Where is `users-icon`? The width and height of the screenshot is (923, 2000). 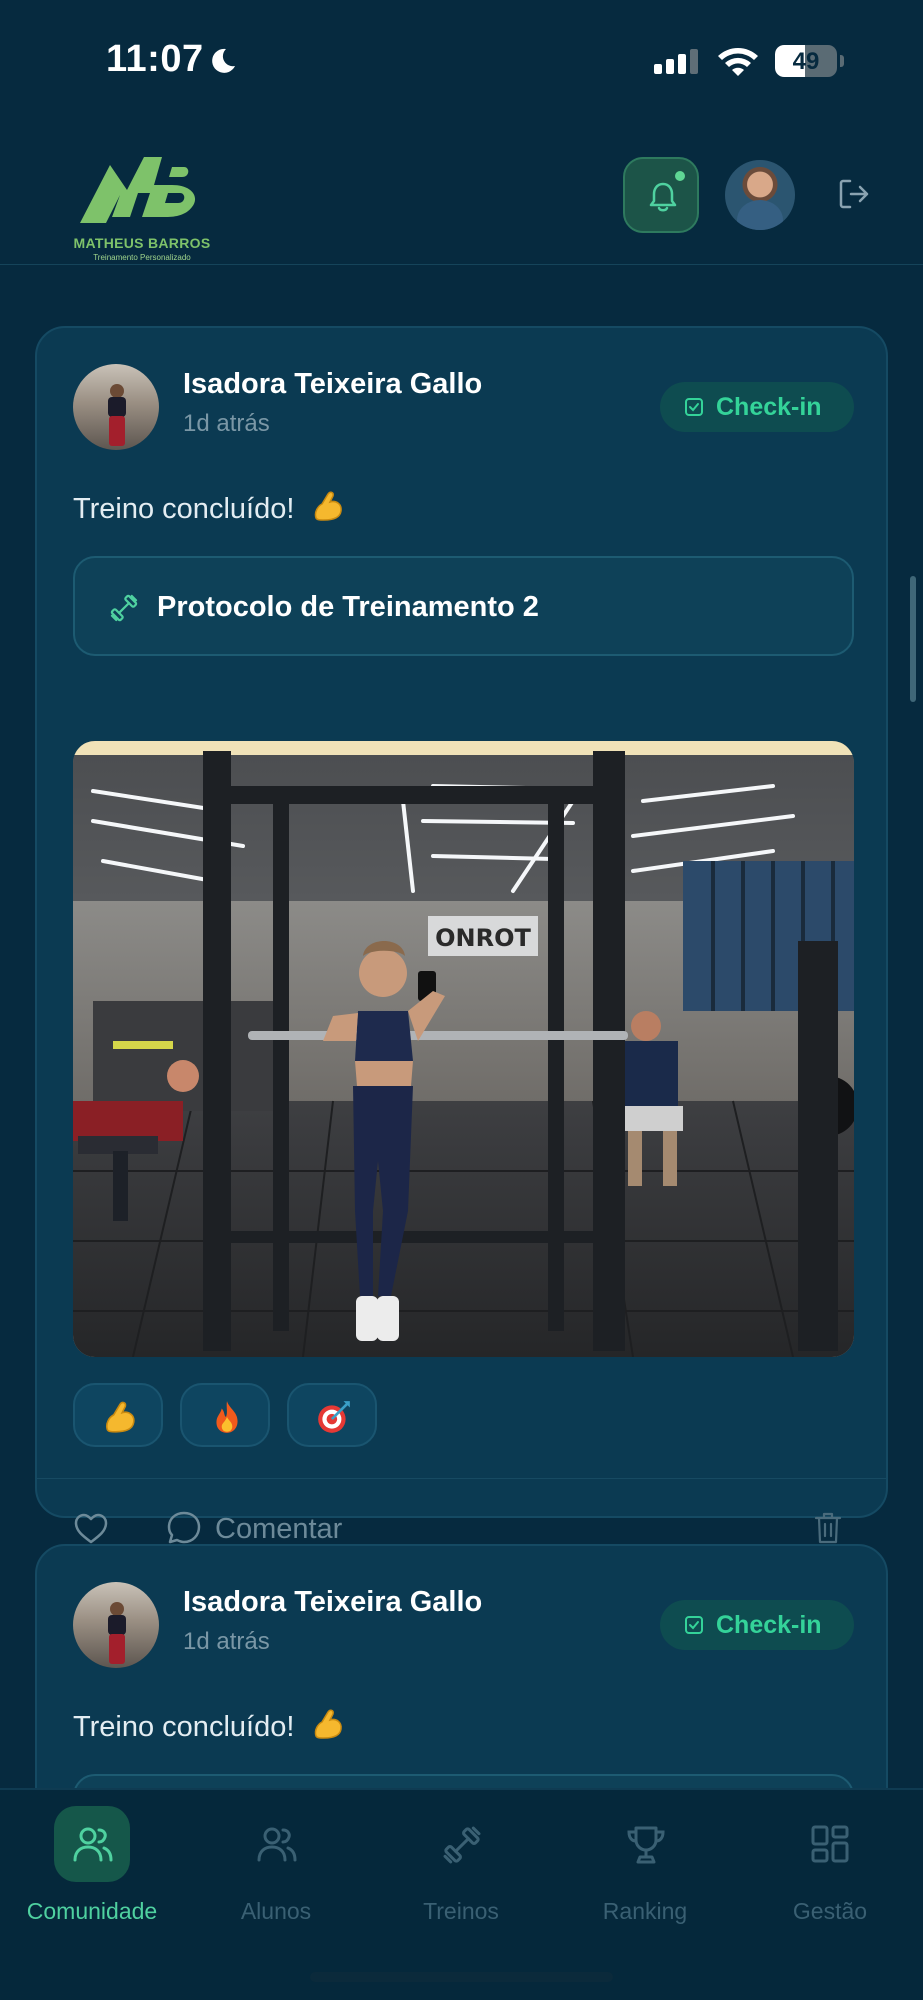
users-icon is located at coordinates (93, 1844).